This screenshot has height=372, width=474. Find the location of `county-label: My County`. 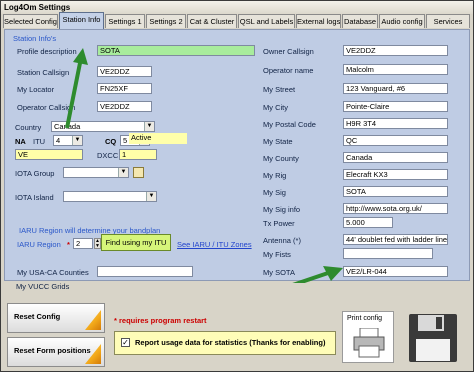

county-label: My County is located at coordinates (281, 158).